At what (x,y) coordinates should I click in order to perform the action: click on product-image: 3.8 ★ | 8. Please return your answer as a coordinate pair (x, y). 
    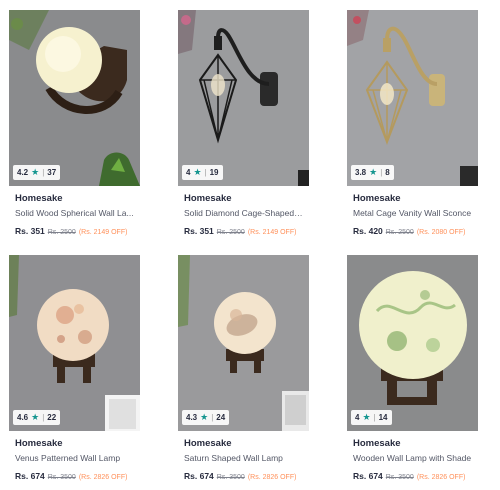
    Looking at the image, I should click on (412, 98).